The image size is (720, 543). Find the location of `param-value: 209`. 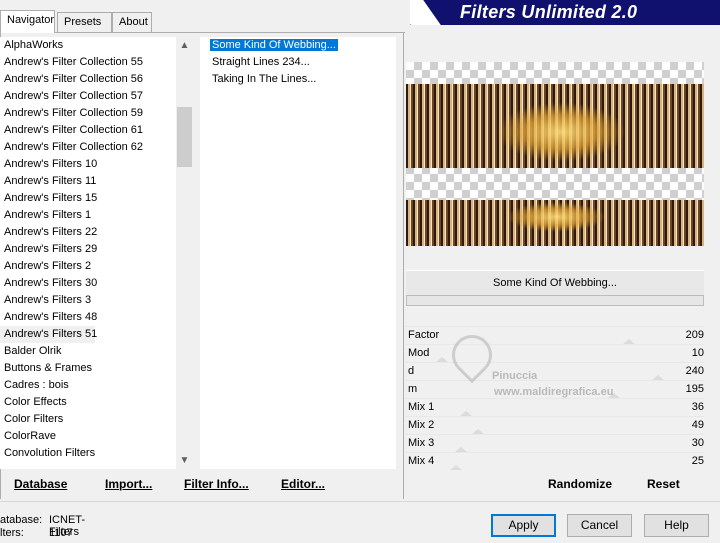

param-value: 209 is located at coordinates (694, 335).